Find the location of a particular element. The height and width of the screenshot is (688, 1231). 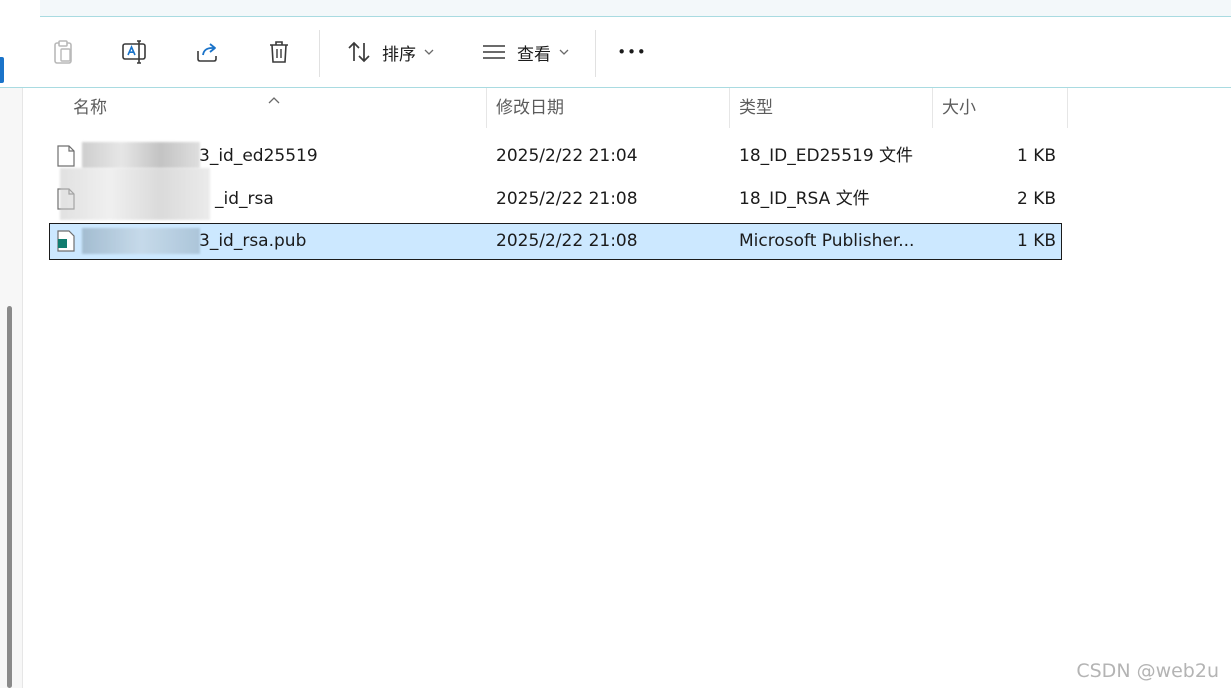

rename-button is located at coordinates (135, 52).